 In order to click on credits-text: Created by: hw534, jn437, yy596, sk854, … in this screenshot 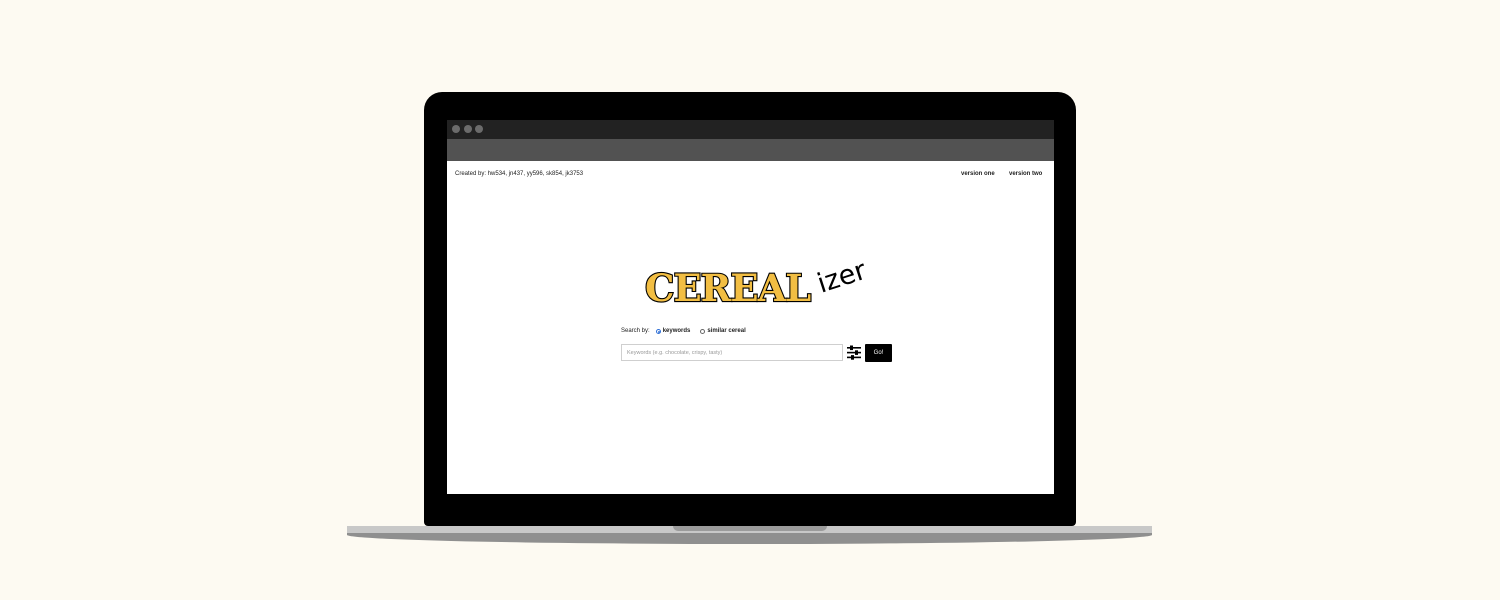, I will do `click(519, 174)`.